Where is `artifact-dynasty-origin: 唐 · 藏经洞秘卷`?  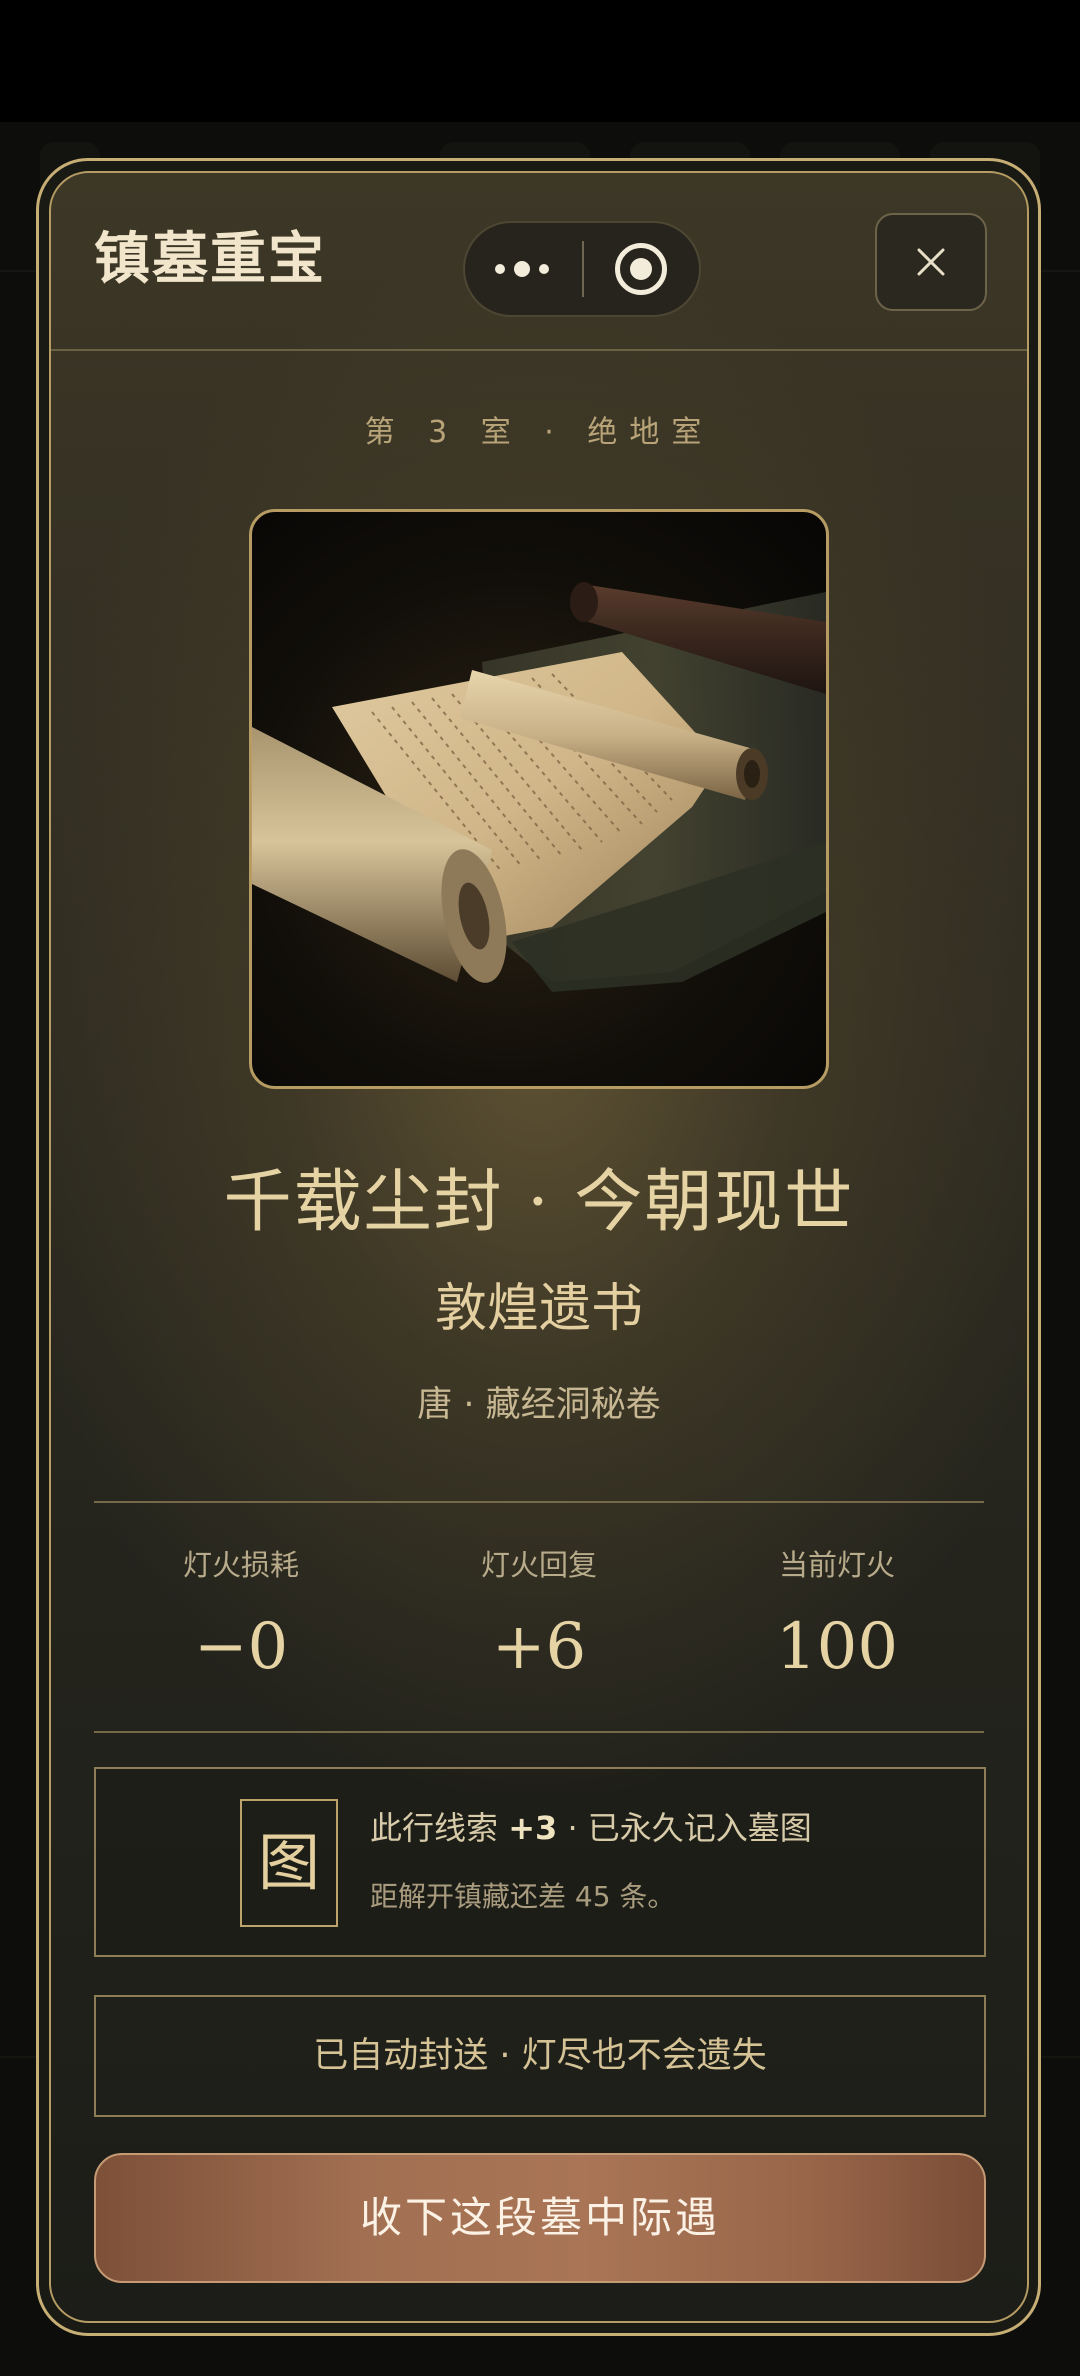
artifact-dynasty-origin: 唐 · 藏经洞秘卷 is located at coordinates (539, 1405).